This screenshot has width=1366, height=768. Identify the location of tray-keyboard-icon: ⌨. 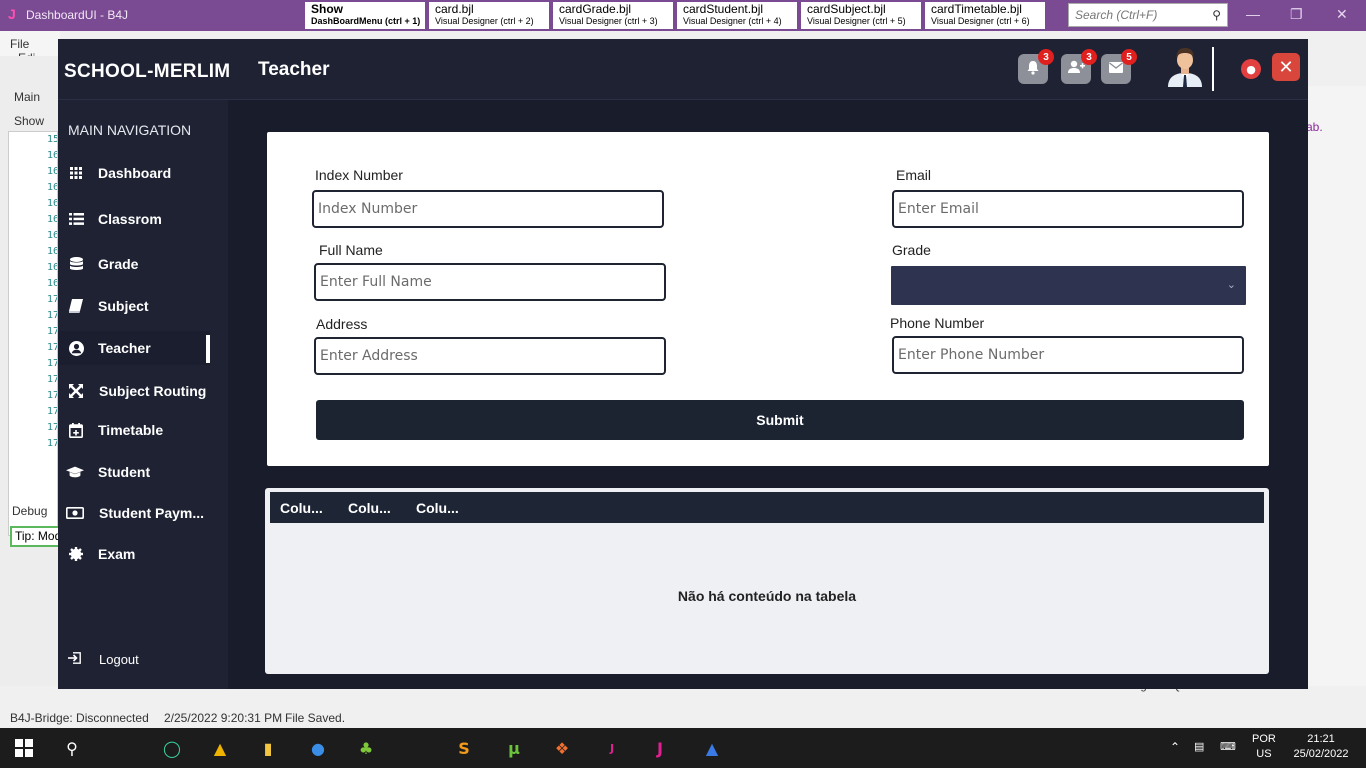
(1228, 747).